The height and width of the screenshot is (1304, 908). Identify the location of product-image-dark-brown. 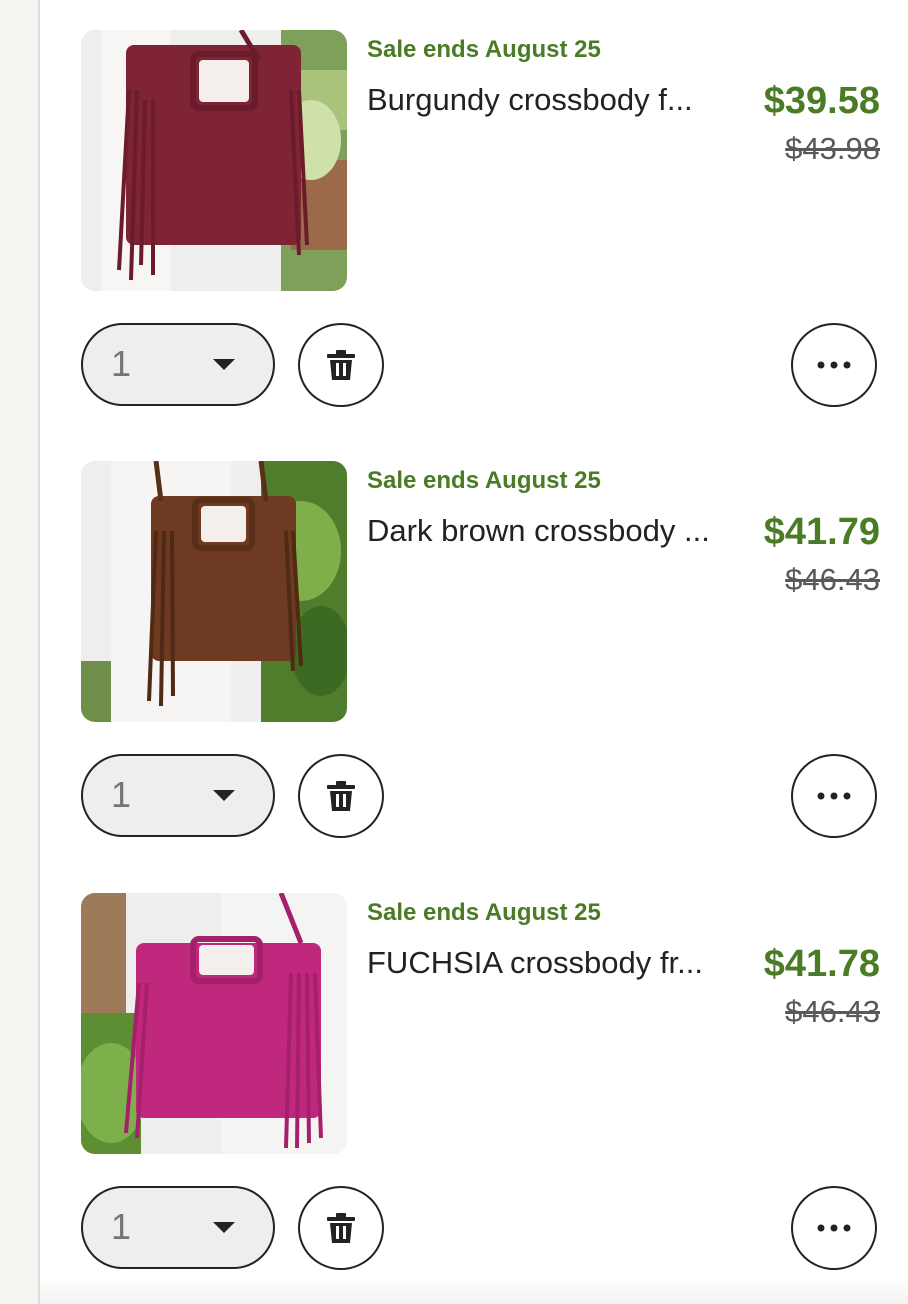
(214, 591).